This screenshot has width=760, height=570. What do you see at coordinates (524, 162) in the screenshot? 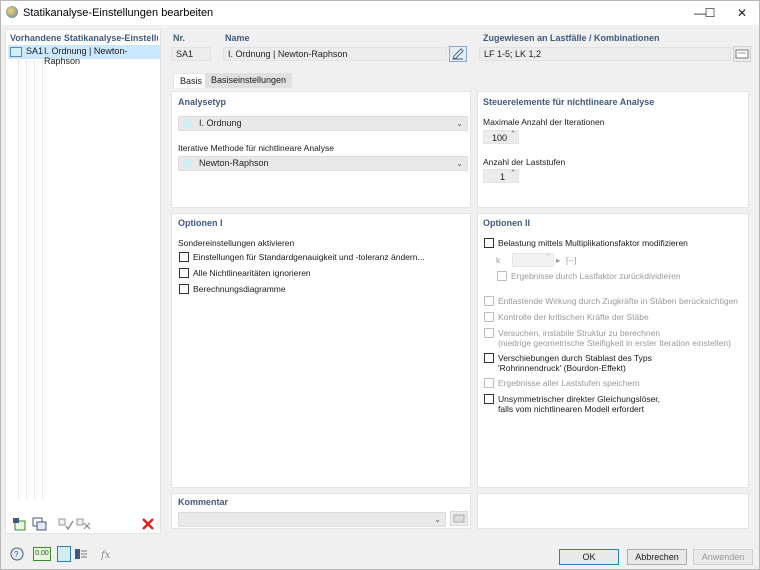
I see `load-steps-label: Anzahl der Laststufen` at bounding box center [524, 162].